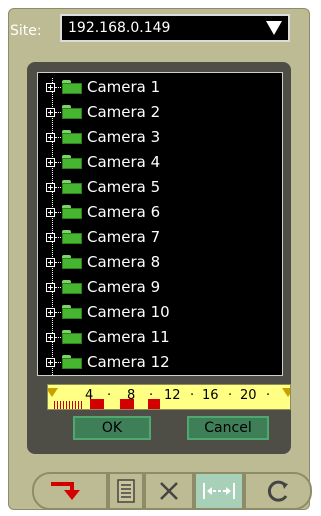  Describe the element at coordinates (89, 395) in the screenshot. I see `hour-label: 4` at that location.